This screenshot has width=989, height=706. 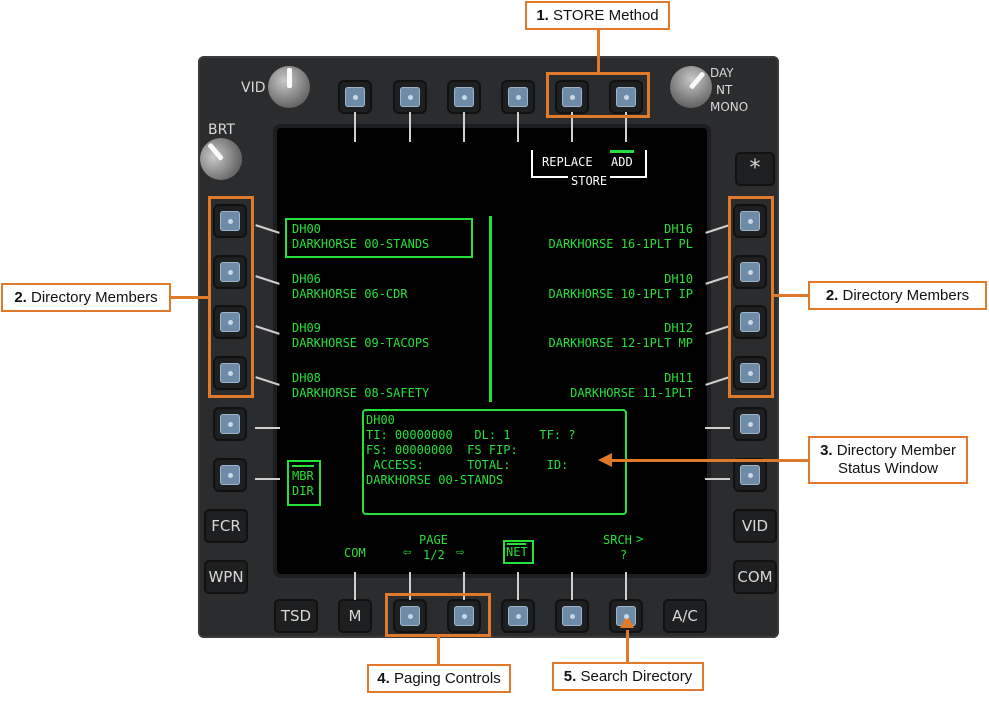 What do you see at coordinates (755, 169) in the screenshot?
I see `asterisk-button: *` at bounding box center [755, 169].